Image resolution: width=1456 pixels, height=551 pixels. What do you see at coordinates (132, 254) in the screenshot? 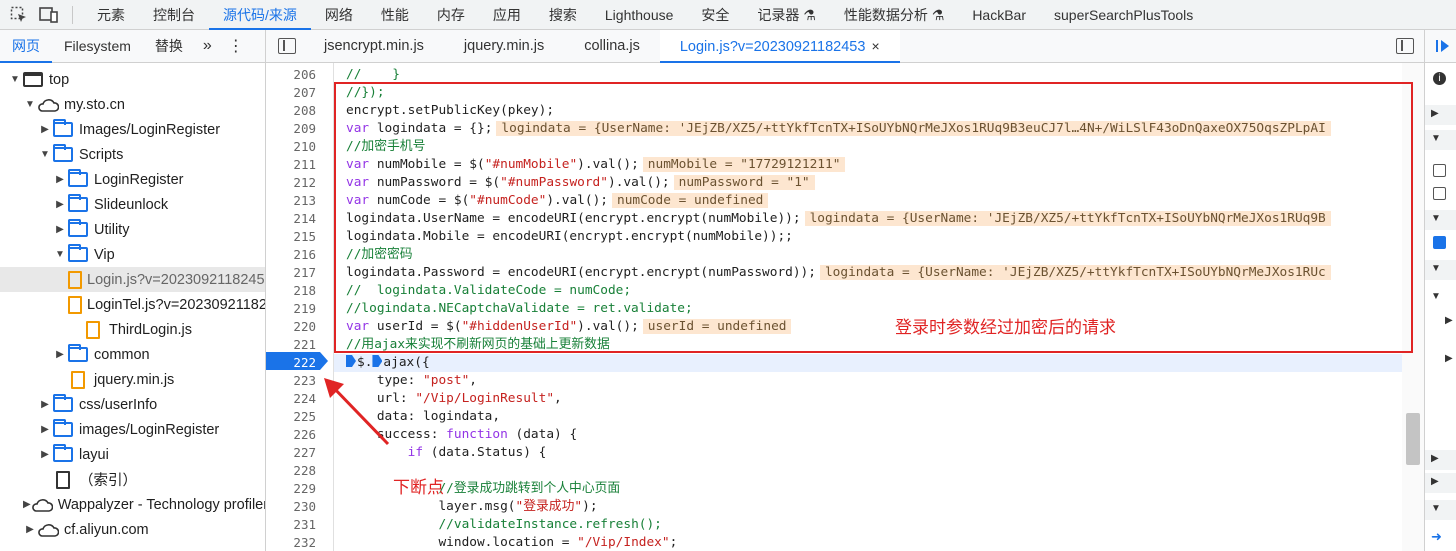
I see `tree-item: ▼ Vip` at bounding box center [132, 254].